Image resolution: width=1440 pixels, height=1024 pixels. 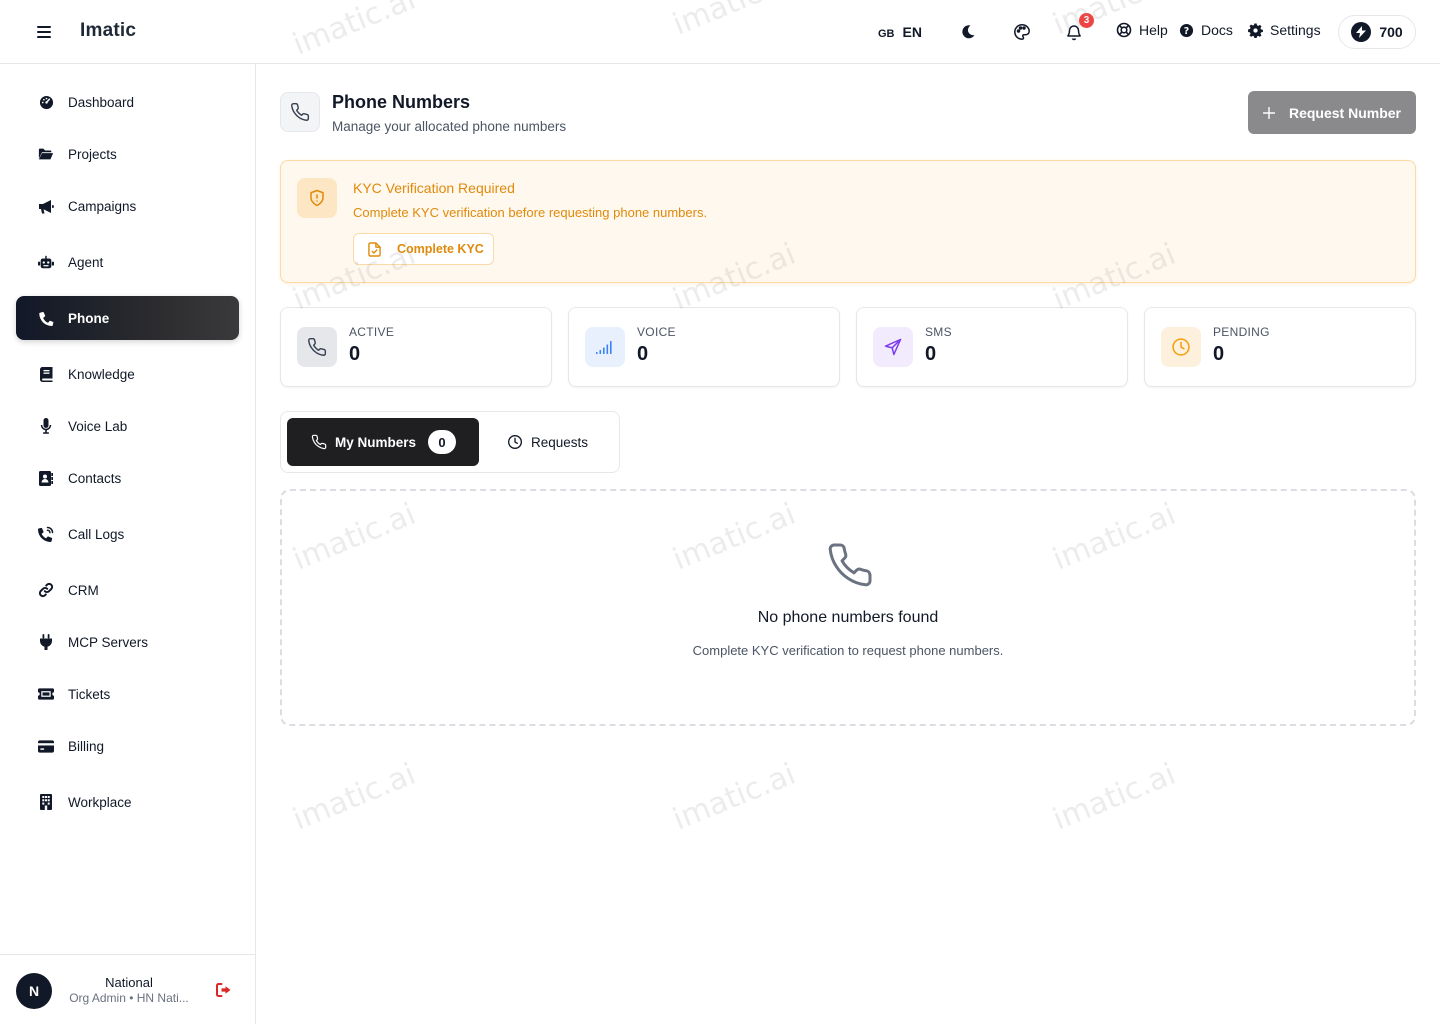 I want to click on docs-link: ? Docs, so click(x=1206, y=30).